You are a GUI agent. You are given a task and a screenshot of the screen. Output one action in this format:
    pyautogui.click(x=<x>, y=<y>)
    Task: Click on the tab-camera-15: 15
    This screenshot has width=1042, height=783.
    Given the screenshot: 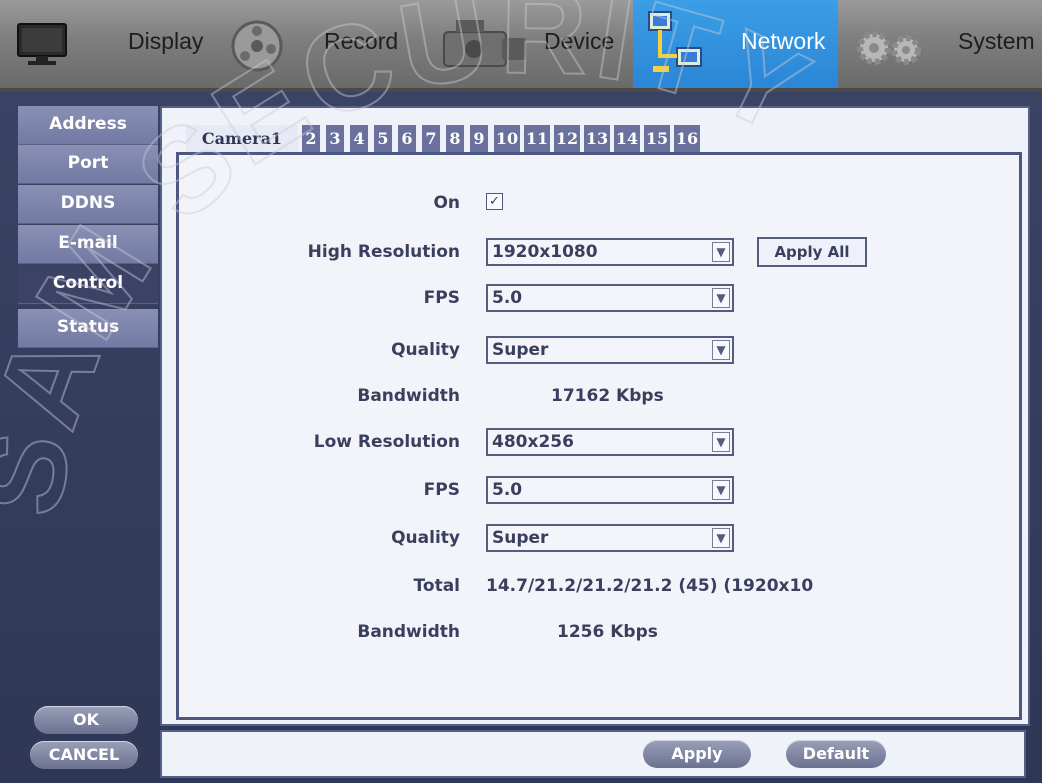 What is the action you would take?
    pyautogui.click(x=657, y=139)
    